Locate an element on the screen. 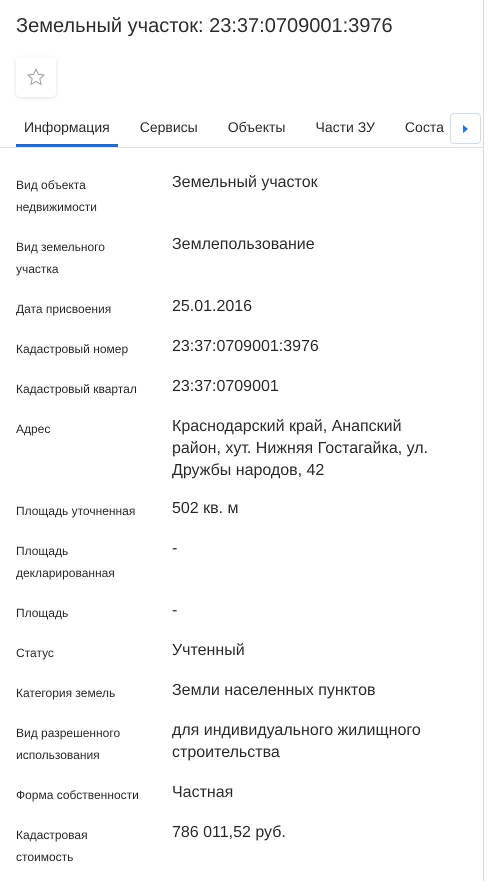 The height and width of the screenshot is (881, 489). star-icon is located at coordinates (36, 77).